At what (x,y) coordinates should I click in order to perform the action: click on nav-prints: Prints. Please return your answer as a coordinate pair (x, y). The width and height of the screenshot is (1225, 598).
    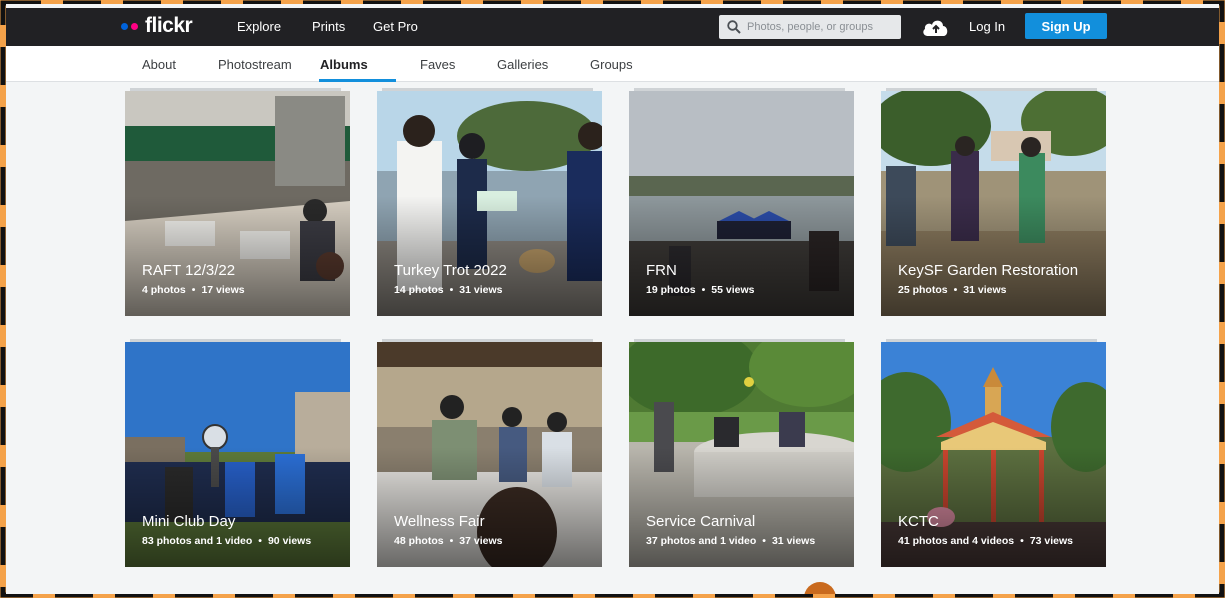
    Looking at the image, I should click on (328, 26).